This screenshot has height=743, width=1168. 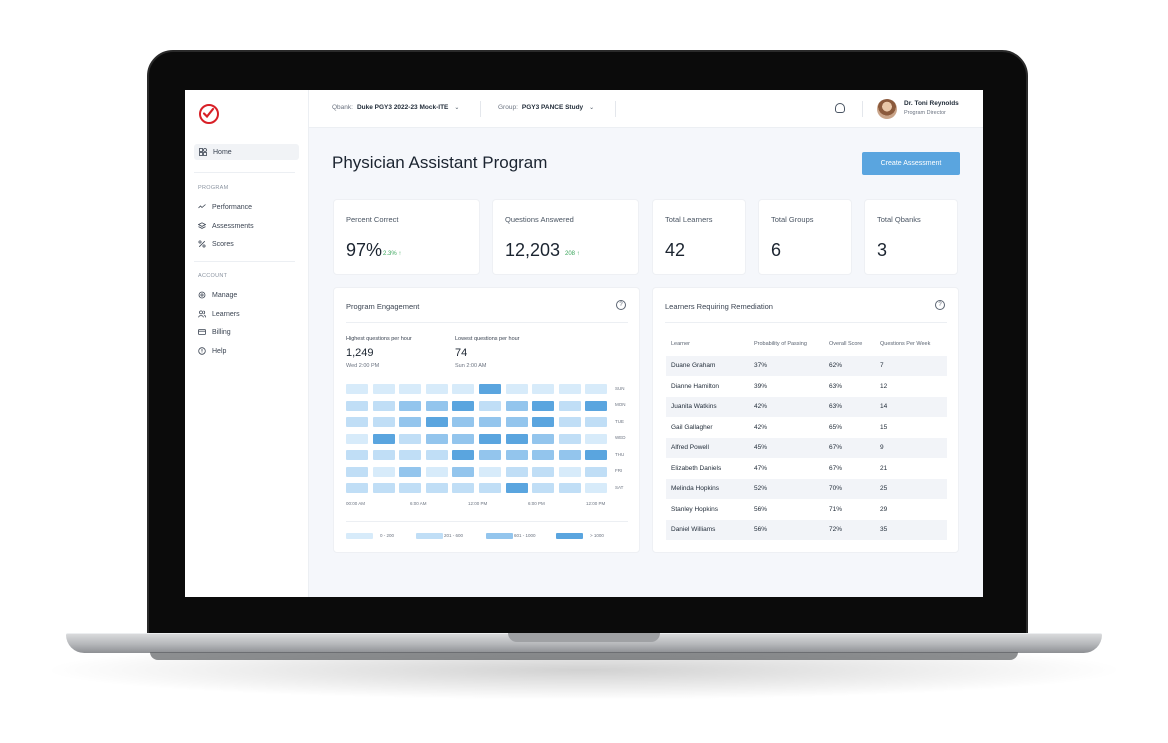 What do you see at coordinates (217, 295) in the screenshot?
I see `sidebar-item-manage: Manage` at bounding box center [217, 295].